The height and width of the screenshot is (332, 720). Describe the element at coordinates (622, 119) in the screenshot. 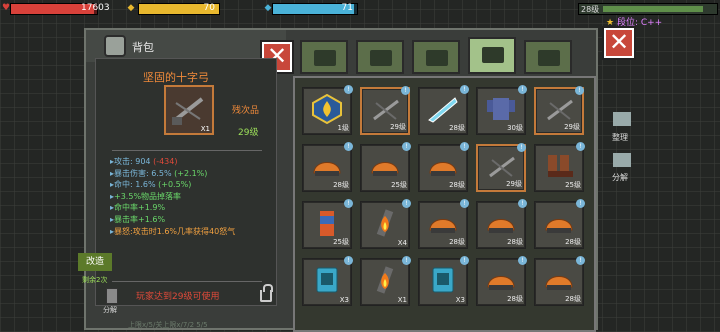

I see `sort-icon` at that location.